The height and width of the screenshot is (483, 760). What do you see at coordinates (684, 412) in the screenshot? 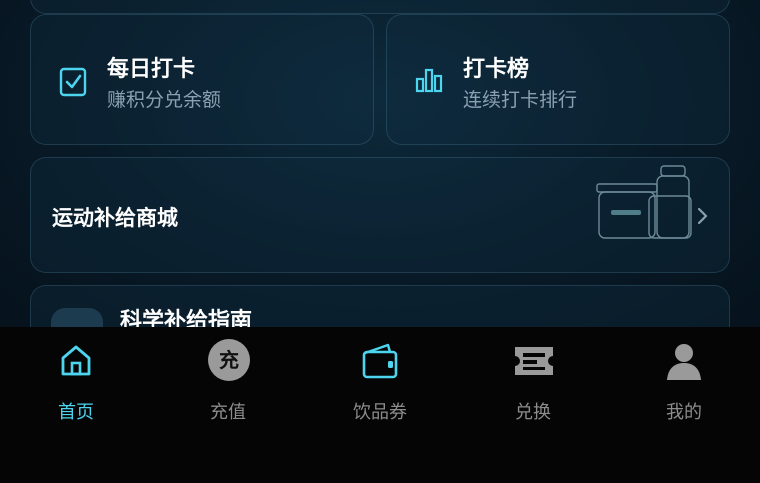
I see `tab-mine-label: 我的` at bounding box center [684, 412].